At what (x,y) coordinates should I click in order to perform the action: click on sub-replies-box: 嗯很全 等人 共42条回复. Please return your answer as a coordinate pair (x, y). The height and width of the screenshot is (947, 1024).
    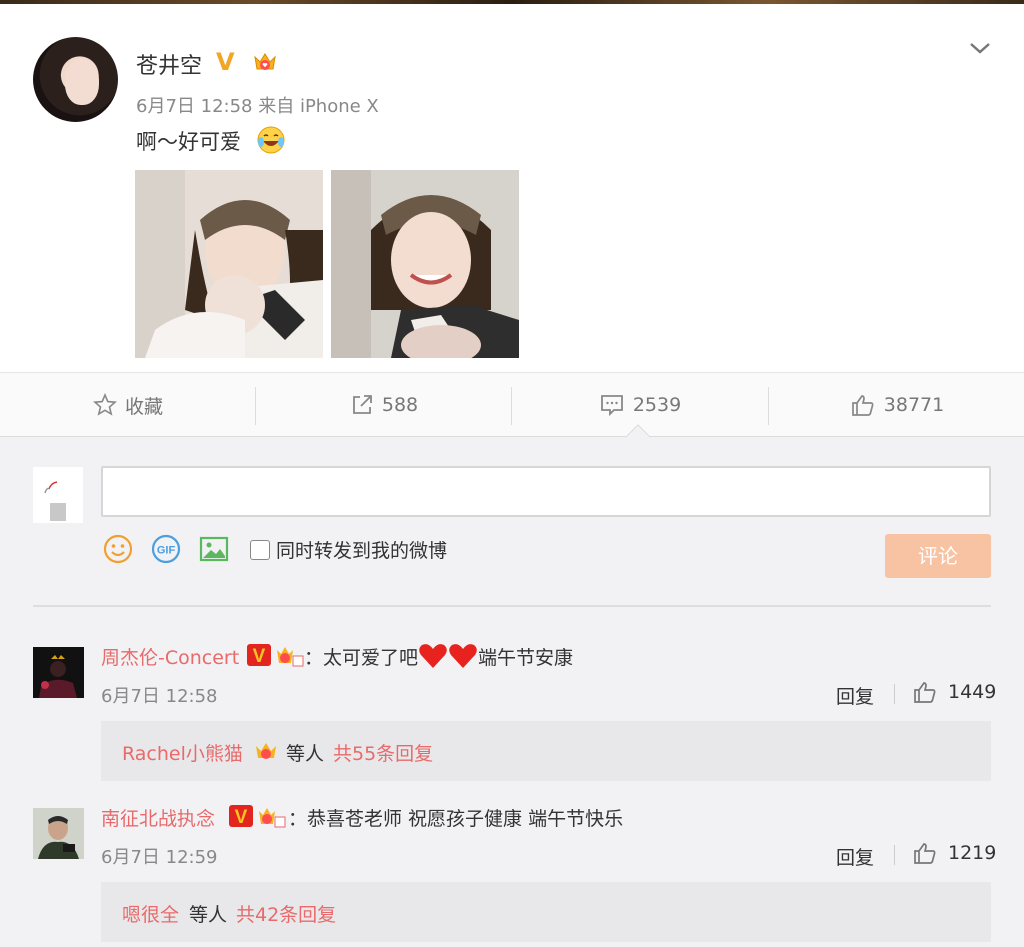
    Looking at the image, I should click on (546, 912).